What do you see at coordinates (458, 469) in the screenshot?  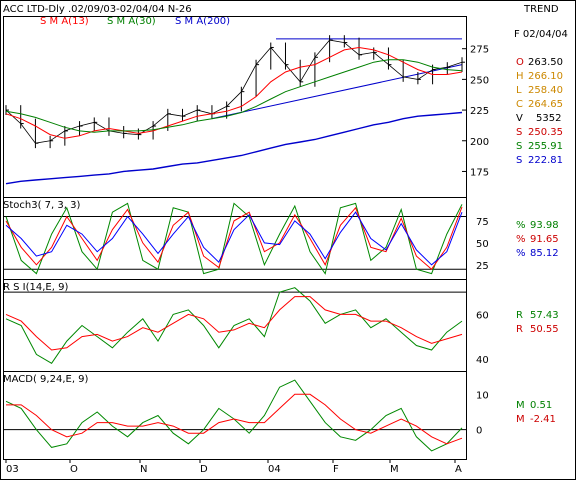 I see `xtick-label: A` at bounding box center [458, 469].